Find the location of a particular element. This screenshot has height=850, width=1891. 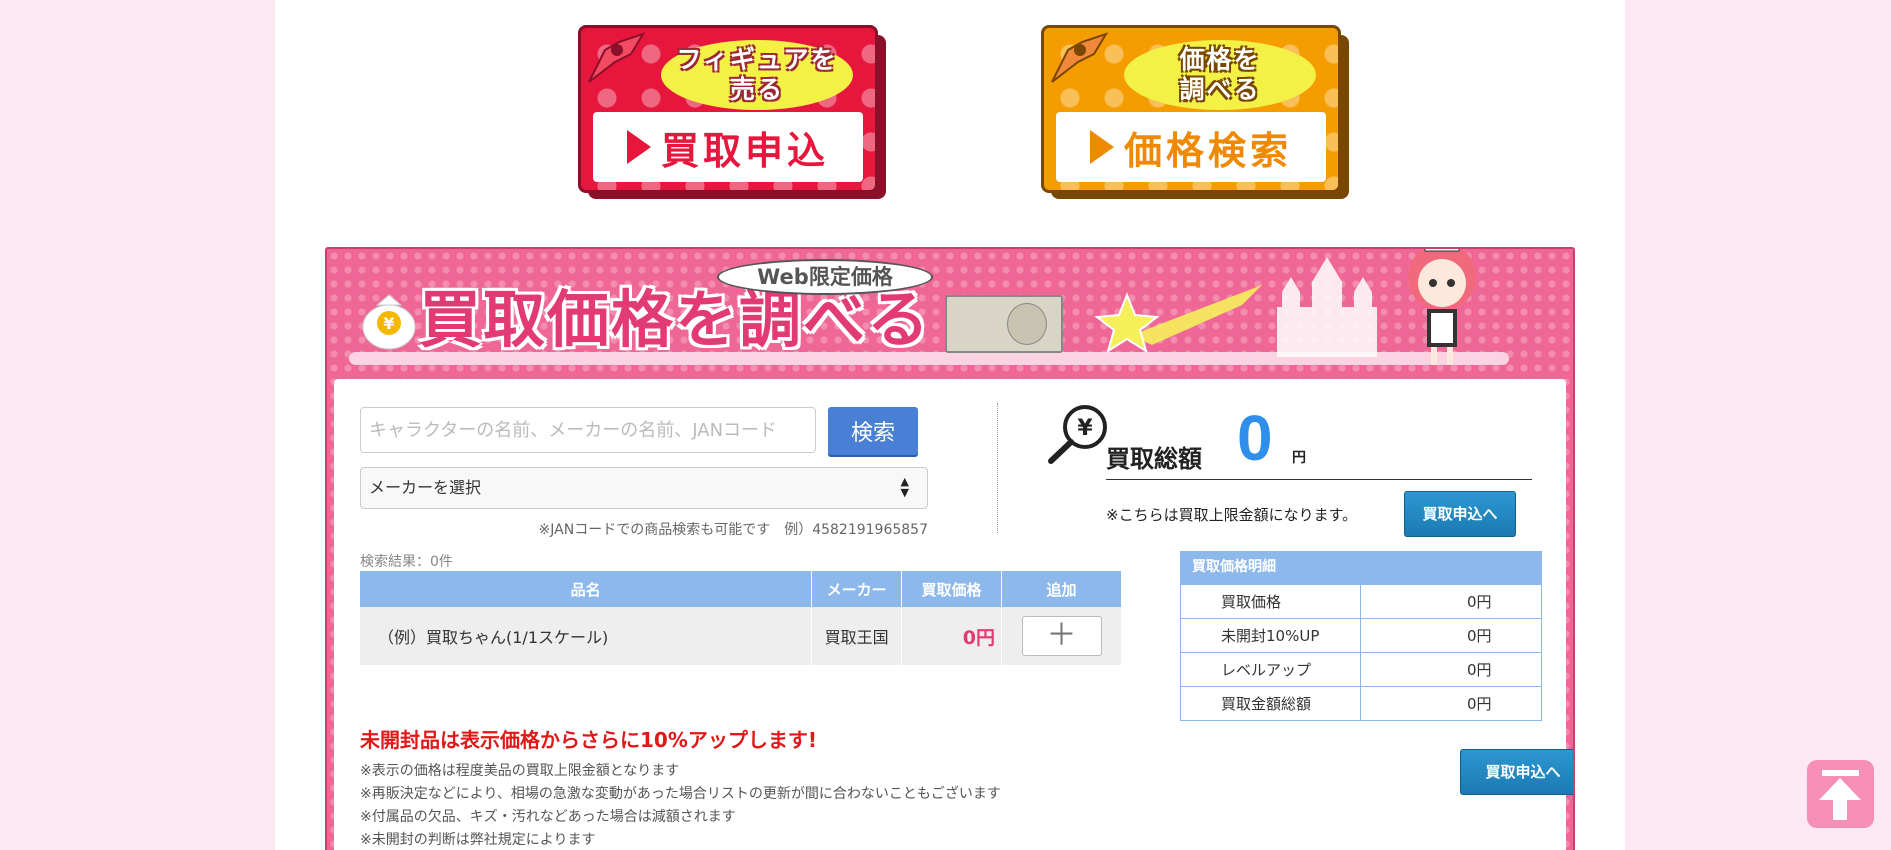

note-item: ※表示の価格は程度美品の買取上限金額となります is located at coordinates (520, 771).